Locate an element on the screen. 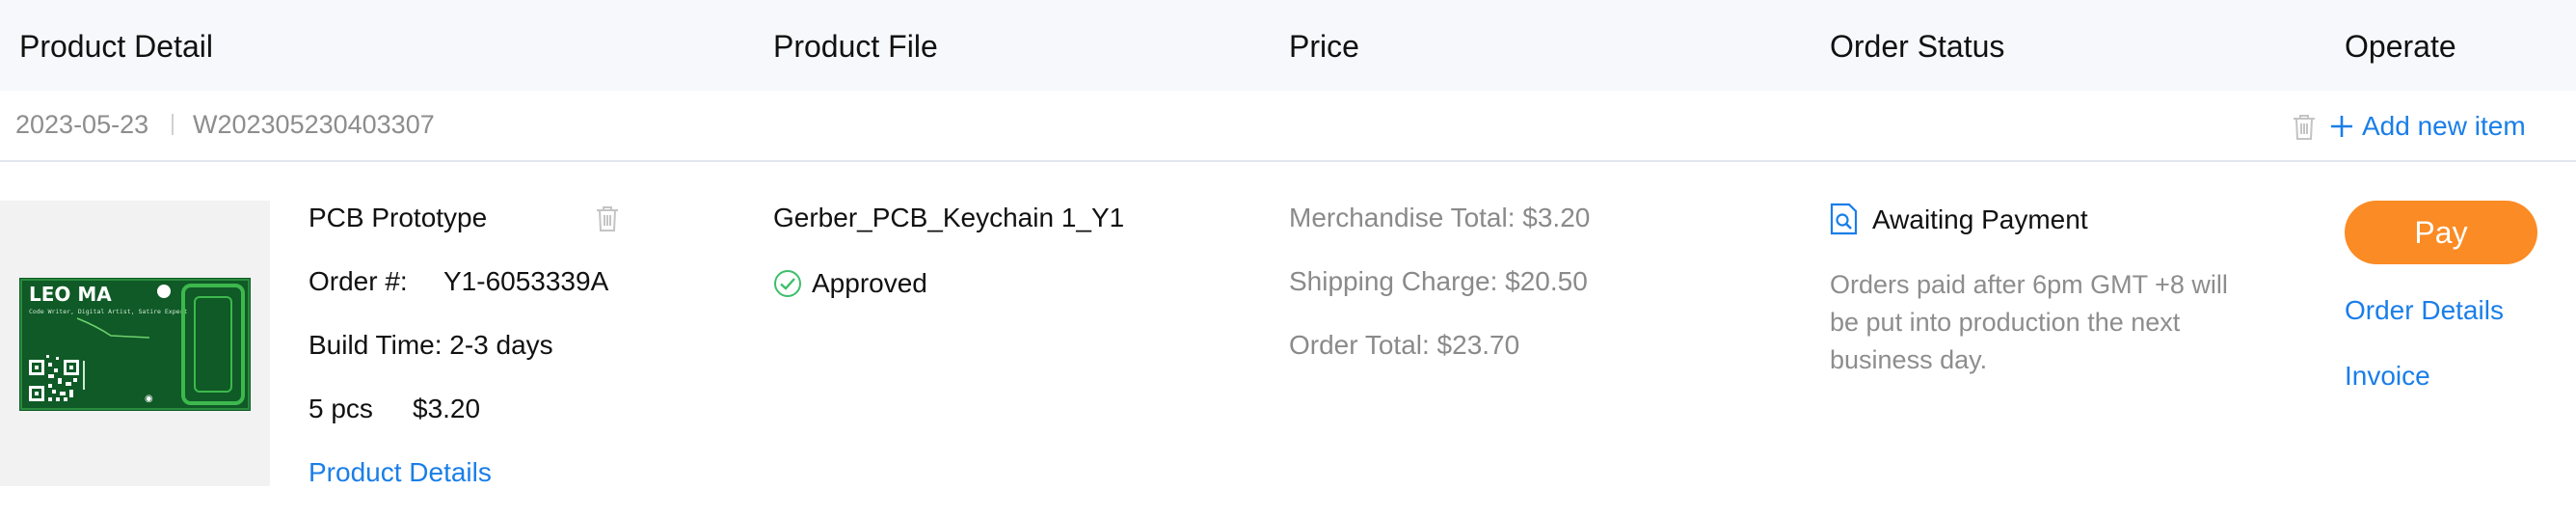  document-search-icon is located at coordinates (1844, 219).